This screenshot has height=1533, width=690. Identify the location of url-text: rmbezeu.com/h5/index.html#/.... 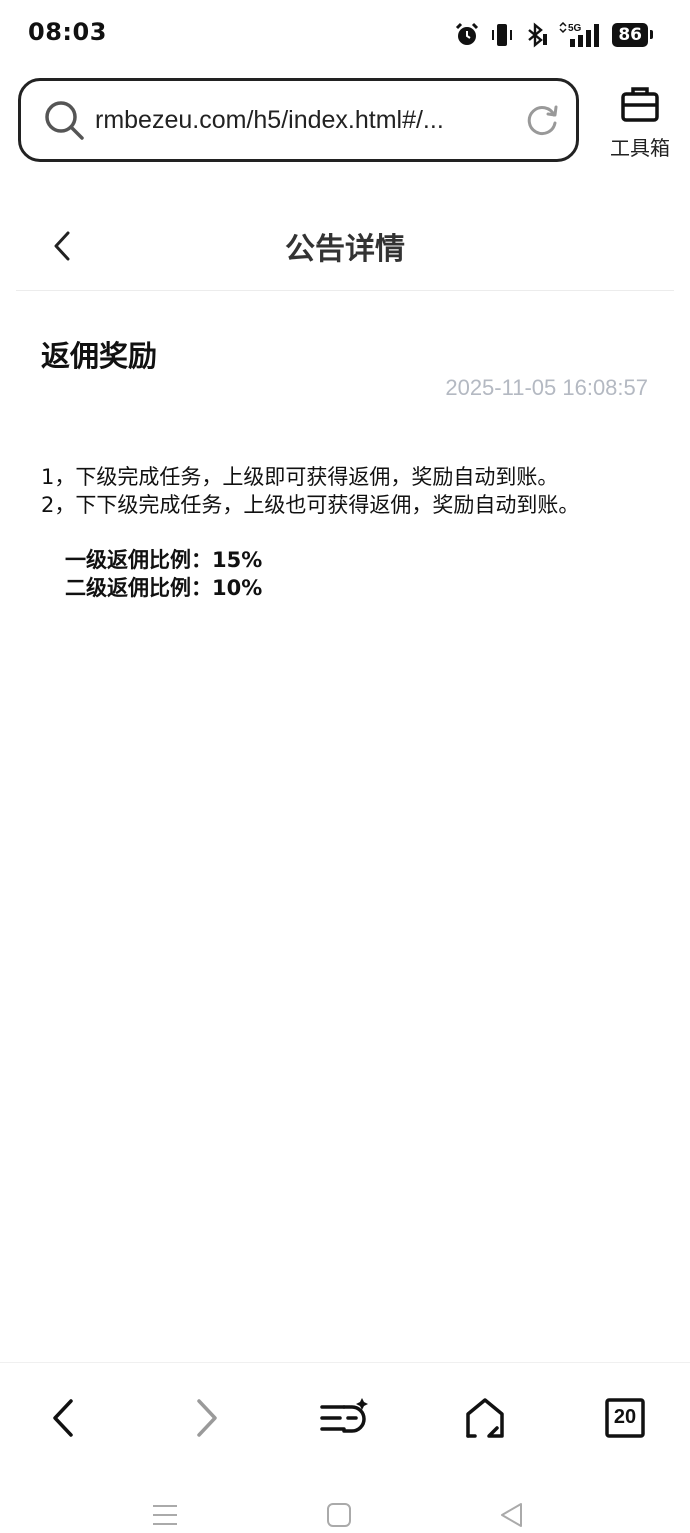
(295, 120).